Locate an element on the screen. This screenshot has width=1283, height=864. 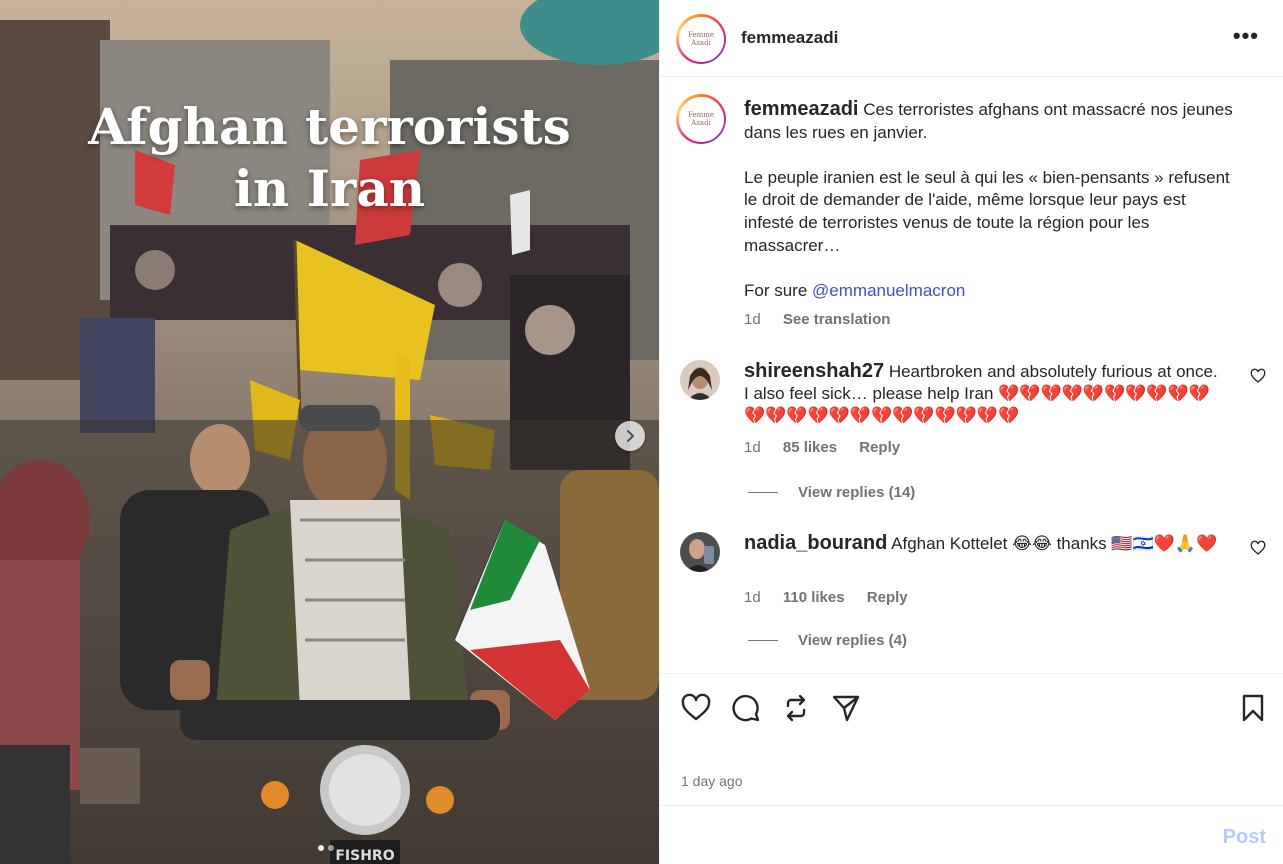
view-replies-button: View replies (4) is located at coordinates (827, 640).